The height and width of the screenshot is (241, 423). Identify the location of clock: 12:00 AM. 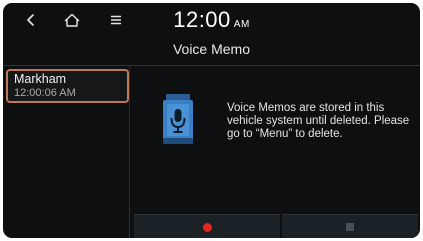
(211, 20).